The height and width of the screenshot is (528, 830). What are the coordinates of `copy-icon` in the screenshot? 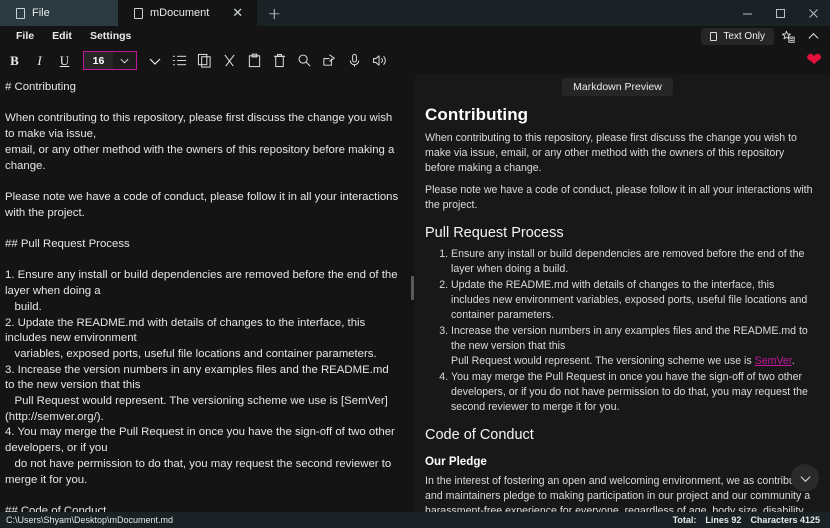 It's located at (204, 60).